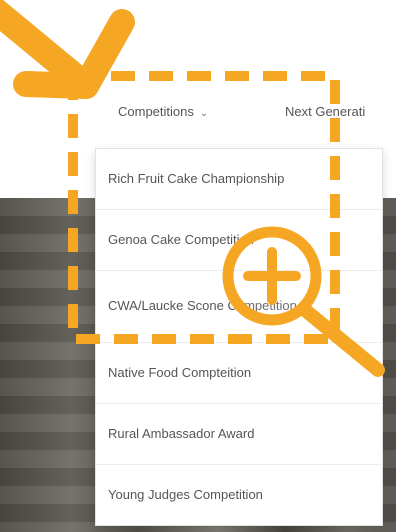  I want to click on dropdown-item-label: Genoa Cake Competition, so click(181, 239).